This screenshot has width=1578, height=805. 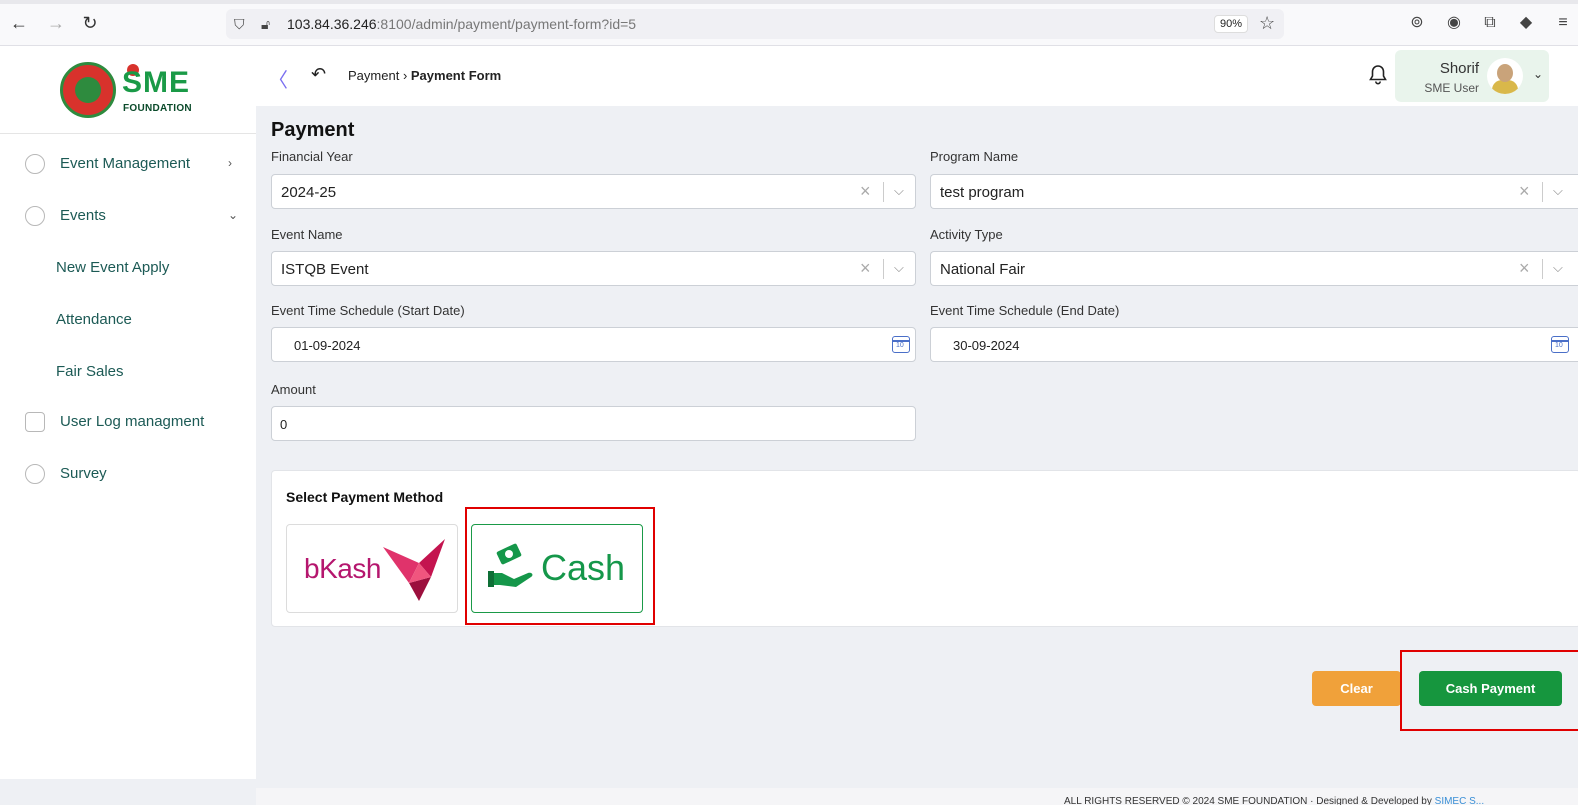 I want to click on activity-type-label: Activity Type, so click(x=966, y=234).